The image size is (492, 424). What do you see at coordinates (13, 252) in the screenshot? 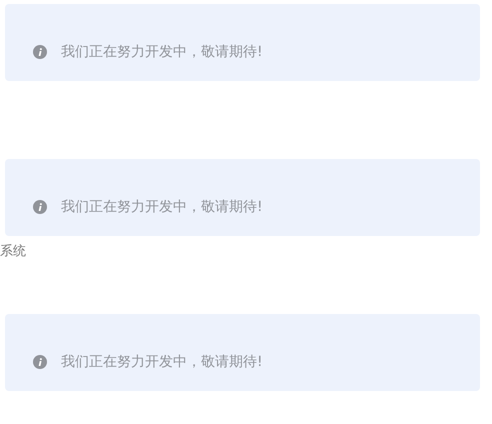
I see `section-label: 系统` at bounding box center [13, 252].